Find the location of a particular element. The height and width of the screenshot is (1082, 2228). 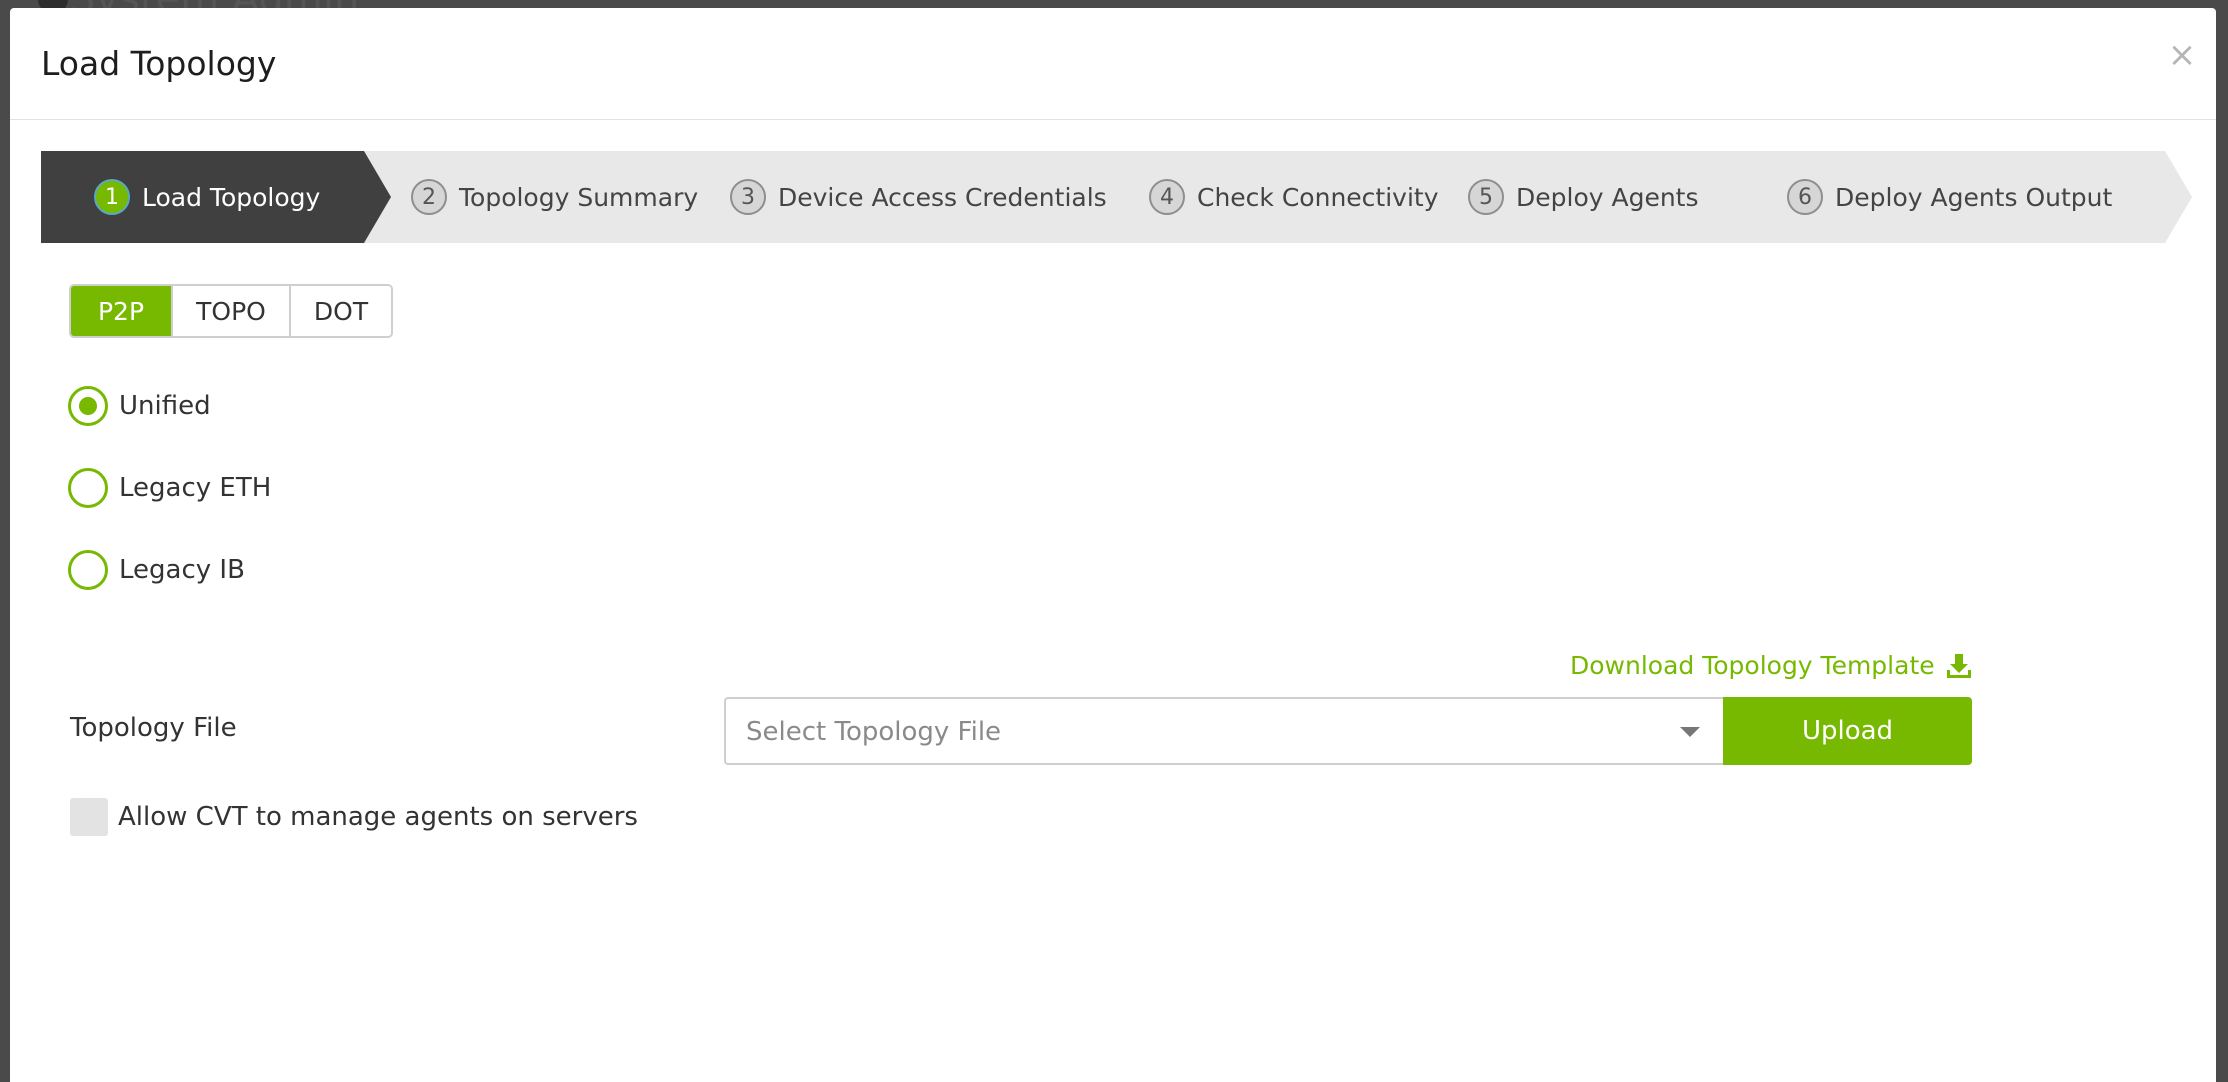

step-number-1: 1 is located at coordinates (112, 197).